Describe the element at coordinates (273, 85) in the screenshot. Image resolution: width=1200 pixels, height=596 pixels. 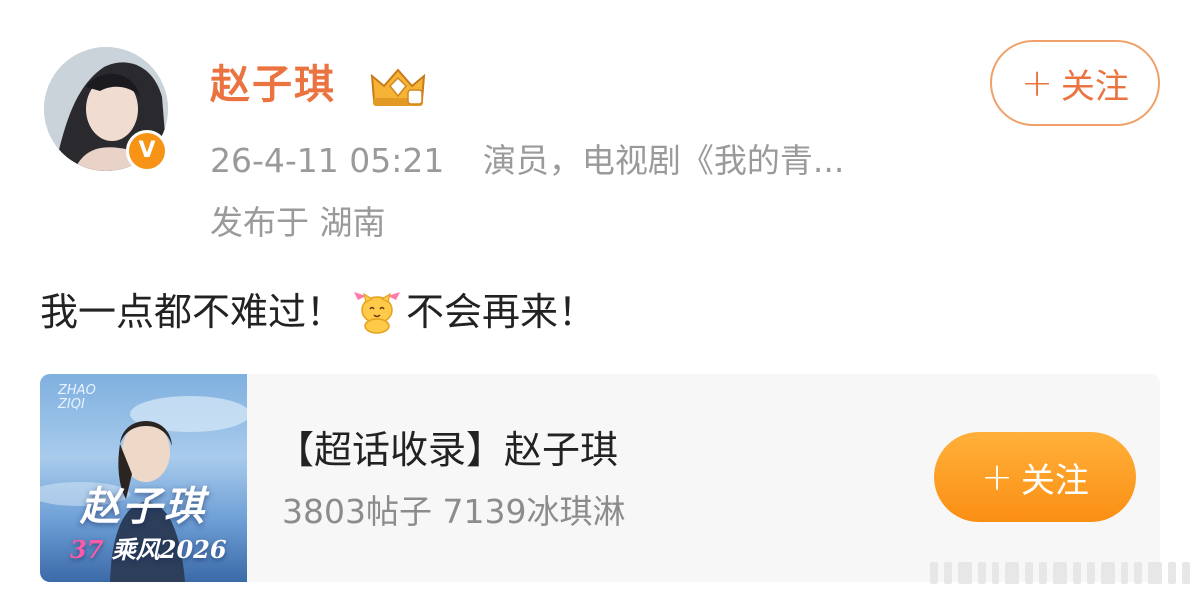
I see `author-name: 赵子琪` at that location.